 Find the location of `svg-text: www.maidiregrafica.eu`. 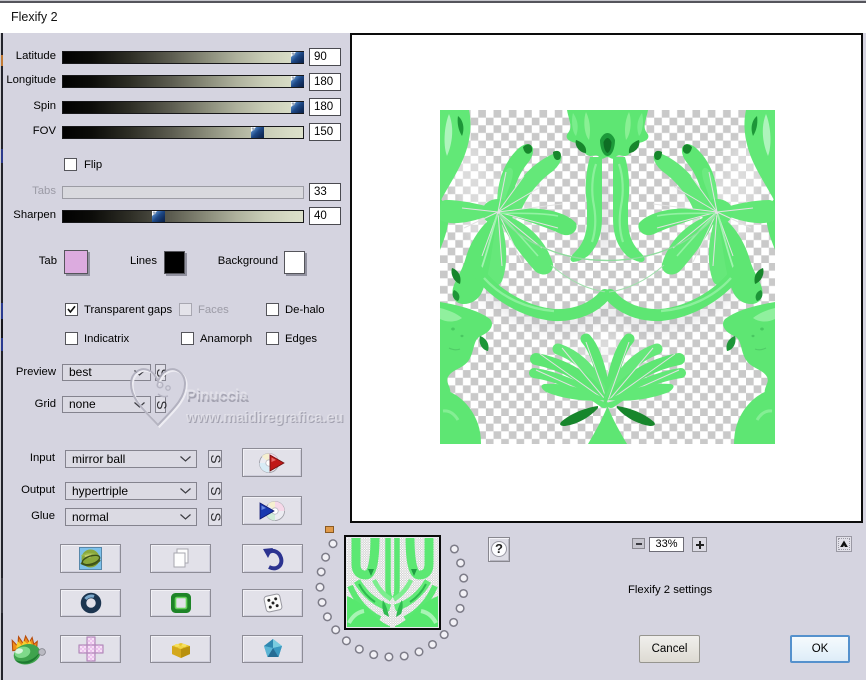

svg-text: www.maidiregrafica.eu is located at coordinates (264, 418).